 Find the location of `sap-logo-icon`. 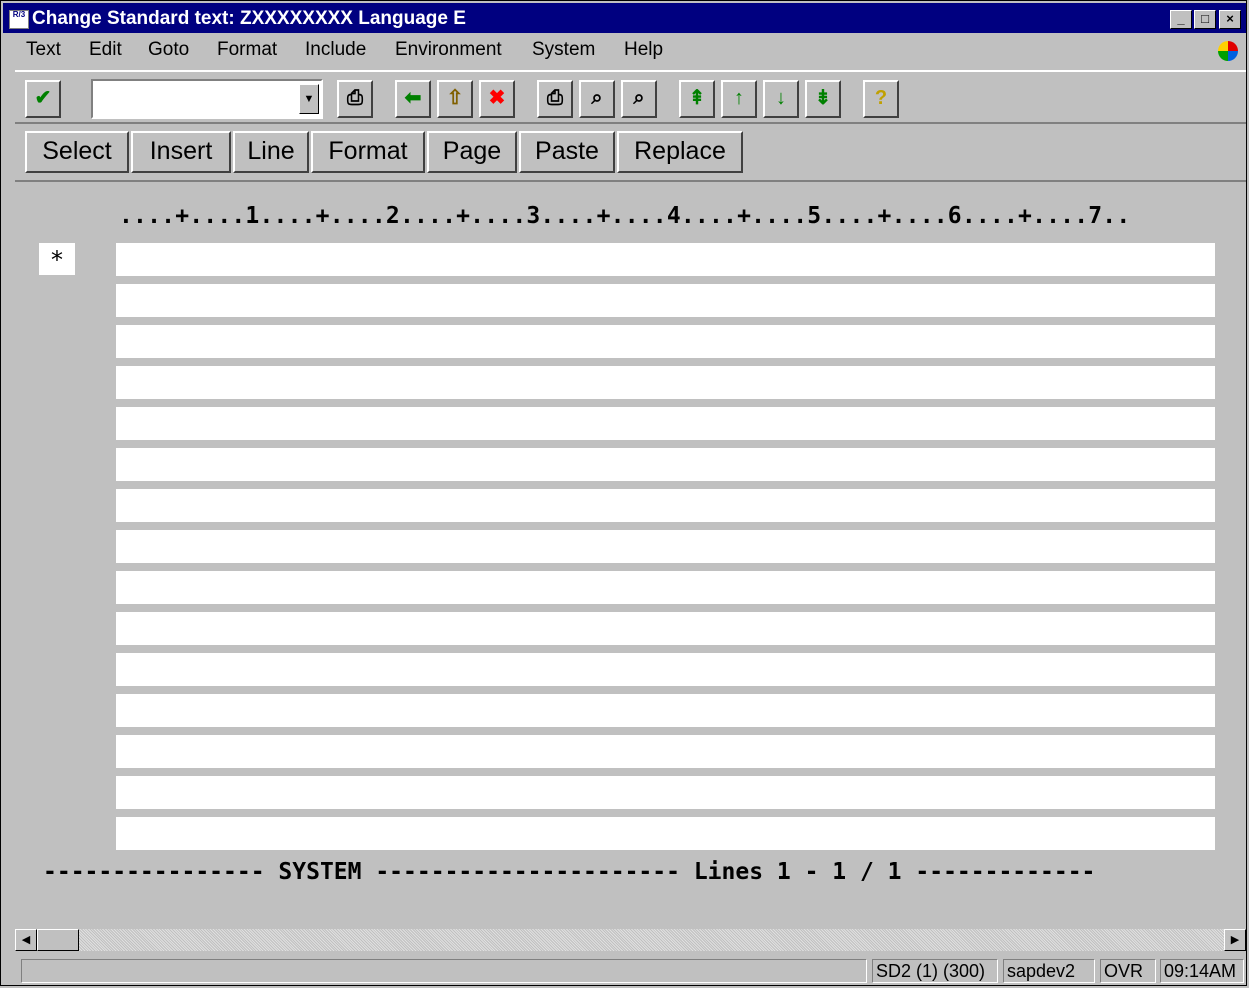

sap-logo-icon is located at coordinates (1228, 51).